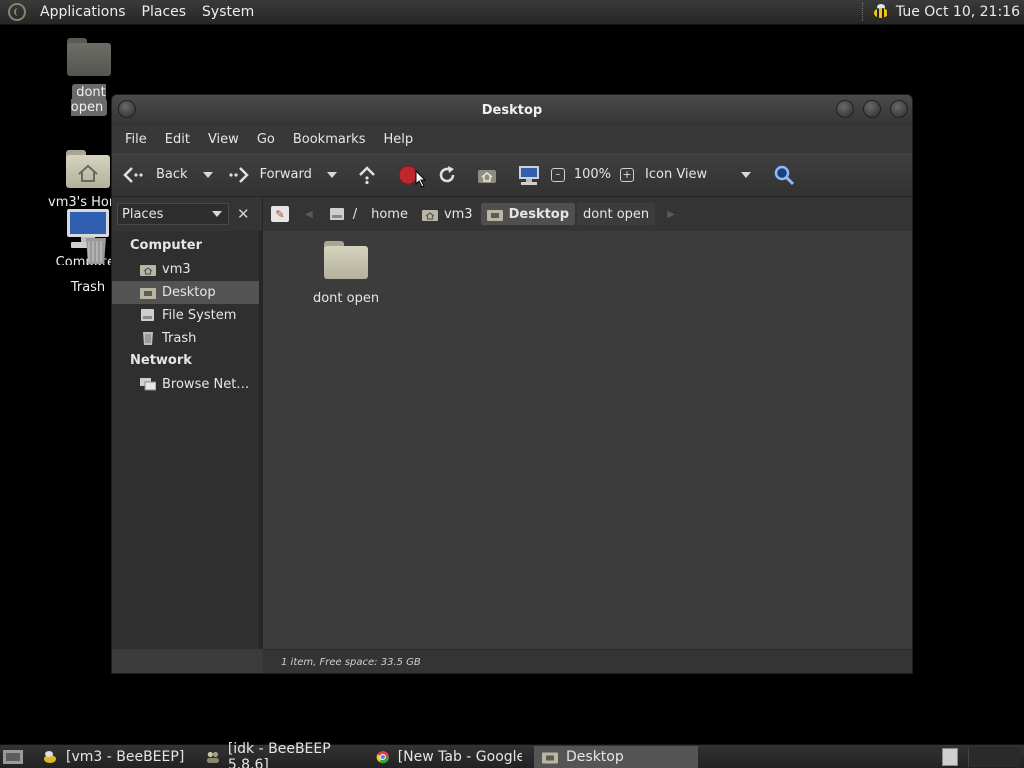 The height and width of the screenshot is (768, 1024). I want to click on back-history-dropdown-icon, so click(207, 174).